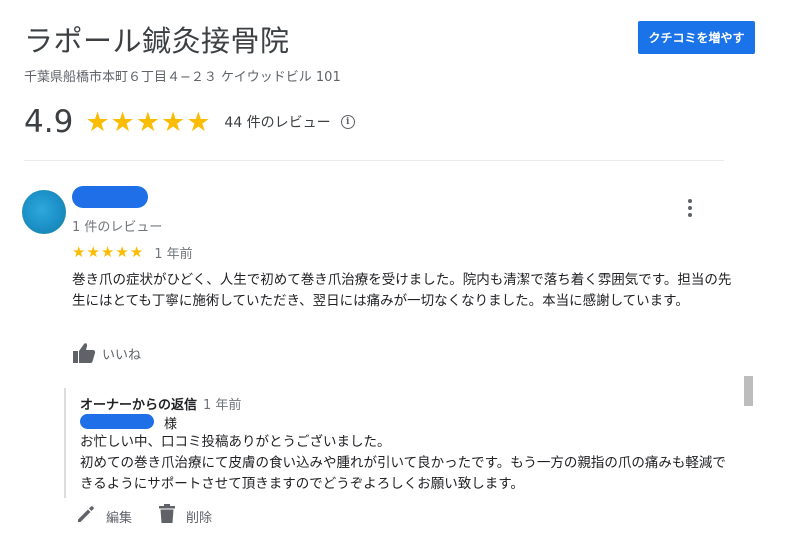 This screenshot has height=545, width=800. I want to click on edit-reply-button: 編集, so click(104, 516).